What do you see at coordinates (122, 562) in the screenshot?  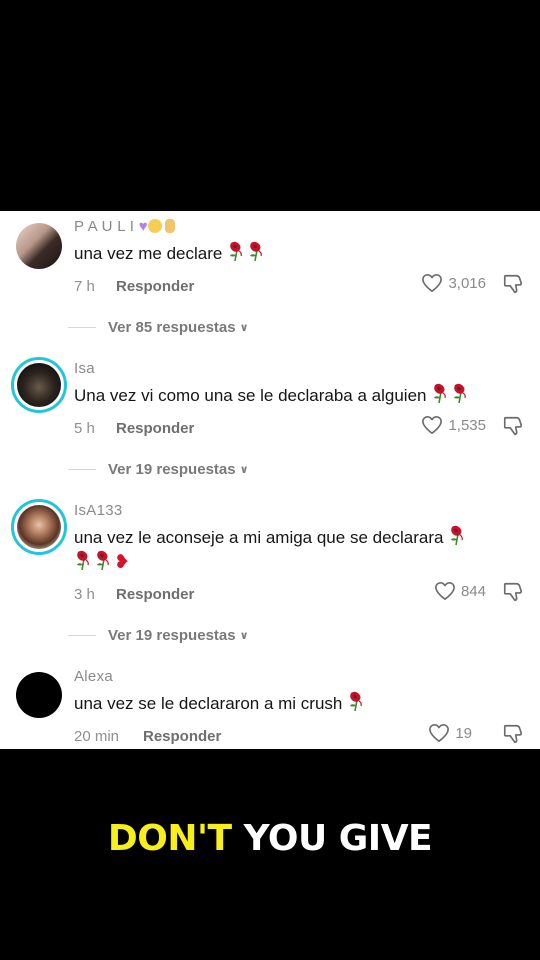 I see `broken-heart-icon: ❥` at bounding box center [122, 562].